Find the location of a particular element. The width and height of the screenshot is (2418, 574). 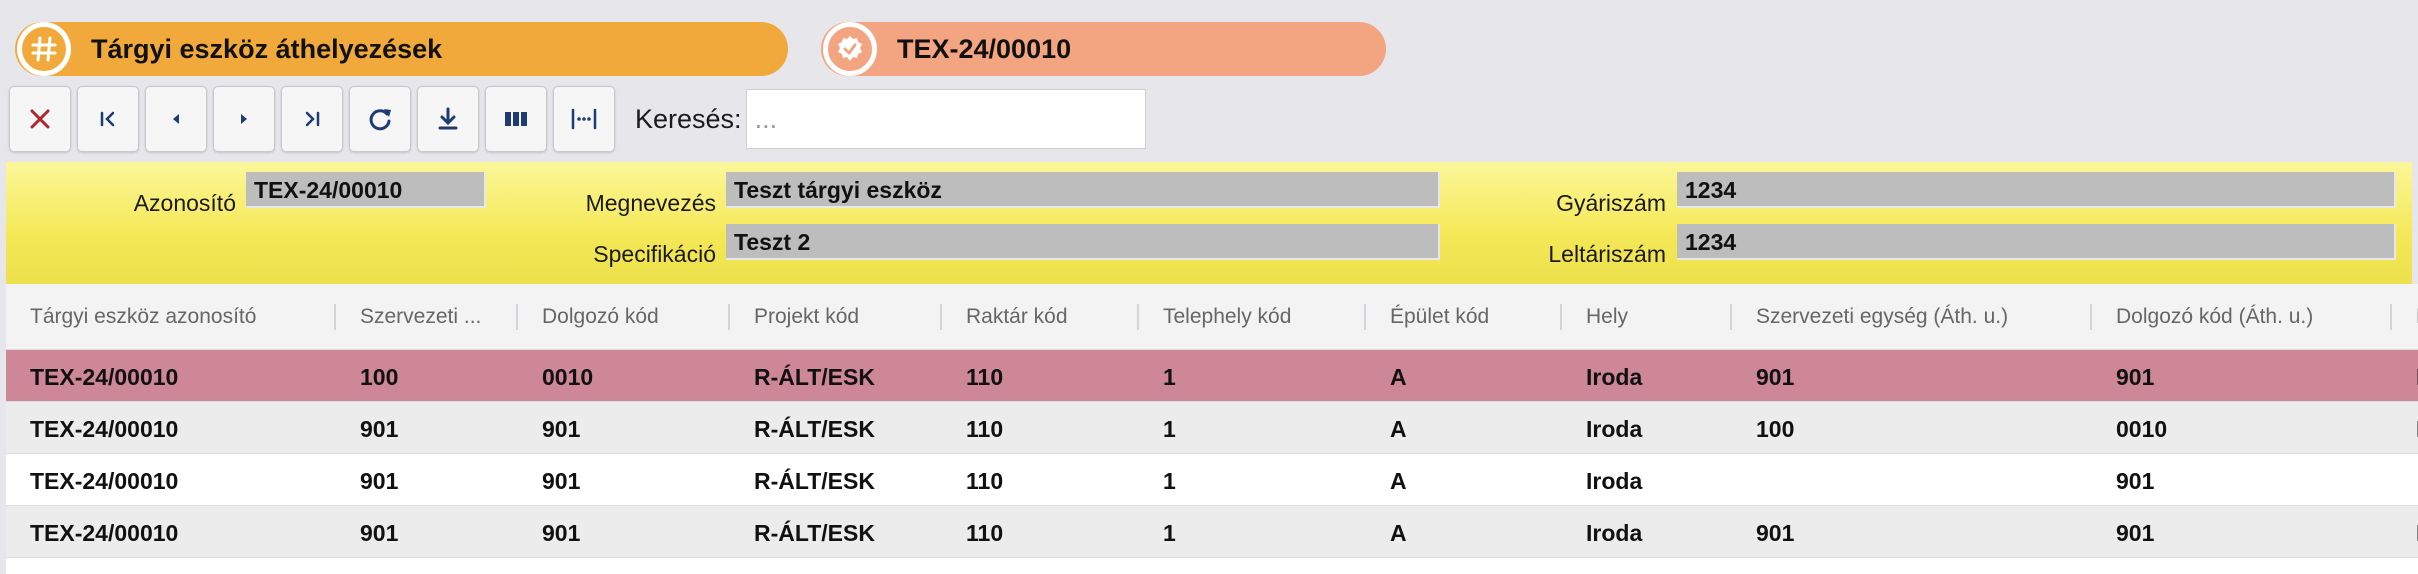

specifikacio-field: Teszt 2 is located at coordinates (1083, 242).